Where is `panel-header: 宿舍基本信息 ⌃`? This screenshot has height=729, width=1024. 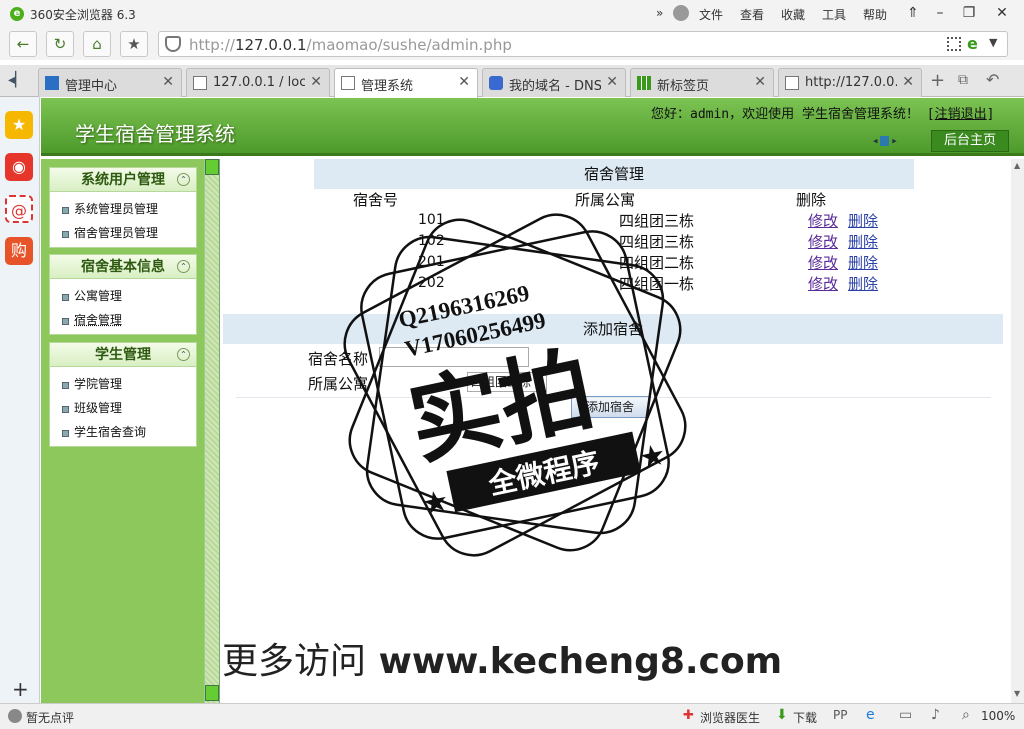 panel-header: 宿舍基本信息 ⌃ is located at coordinates (123, 267).